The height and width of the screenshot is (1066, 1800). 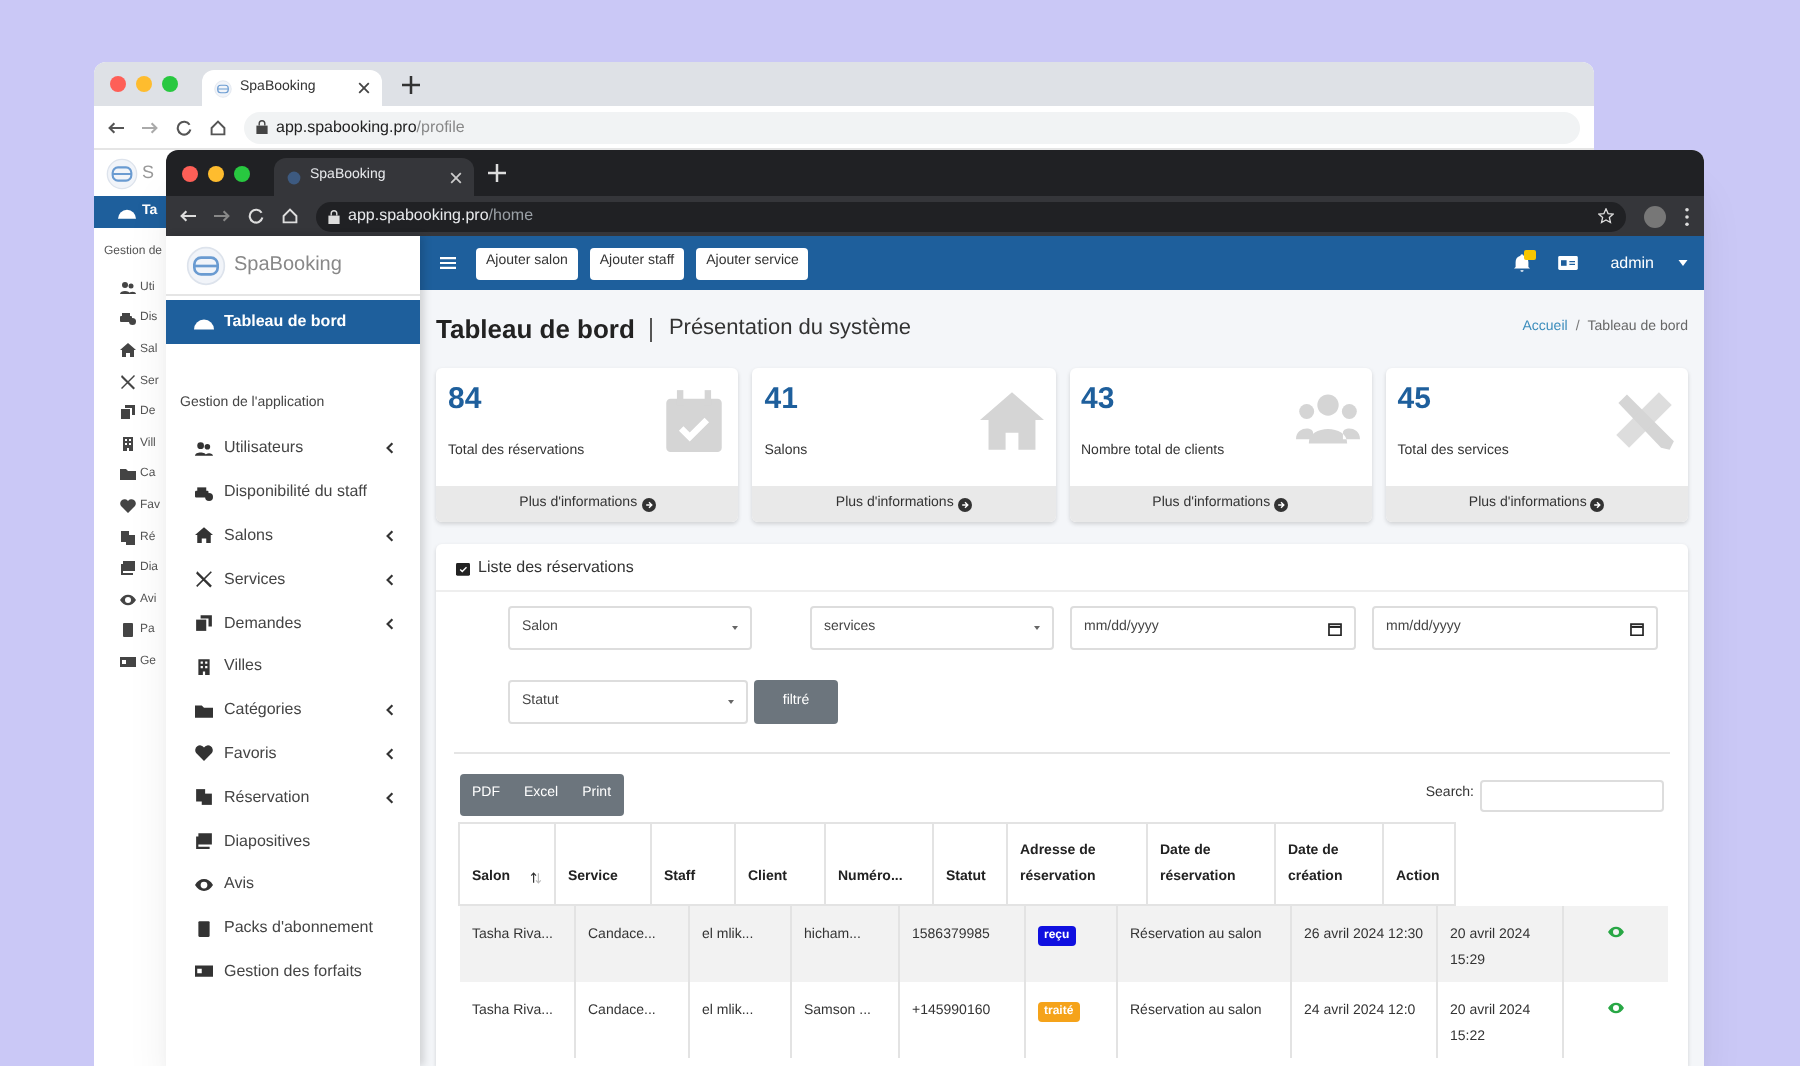 What do you see at coordinates (293, 536) in the screenshot?
I see `sidebar-item: Salons` at bounding box center [293, 536].